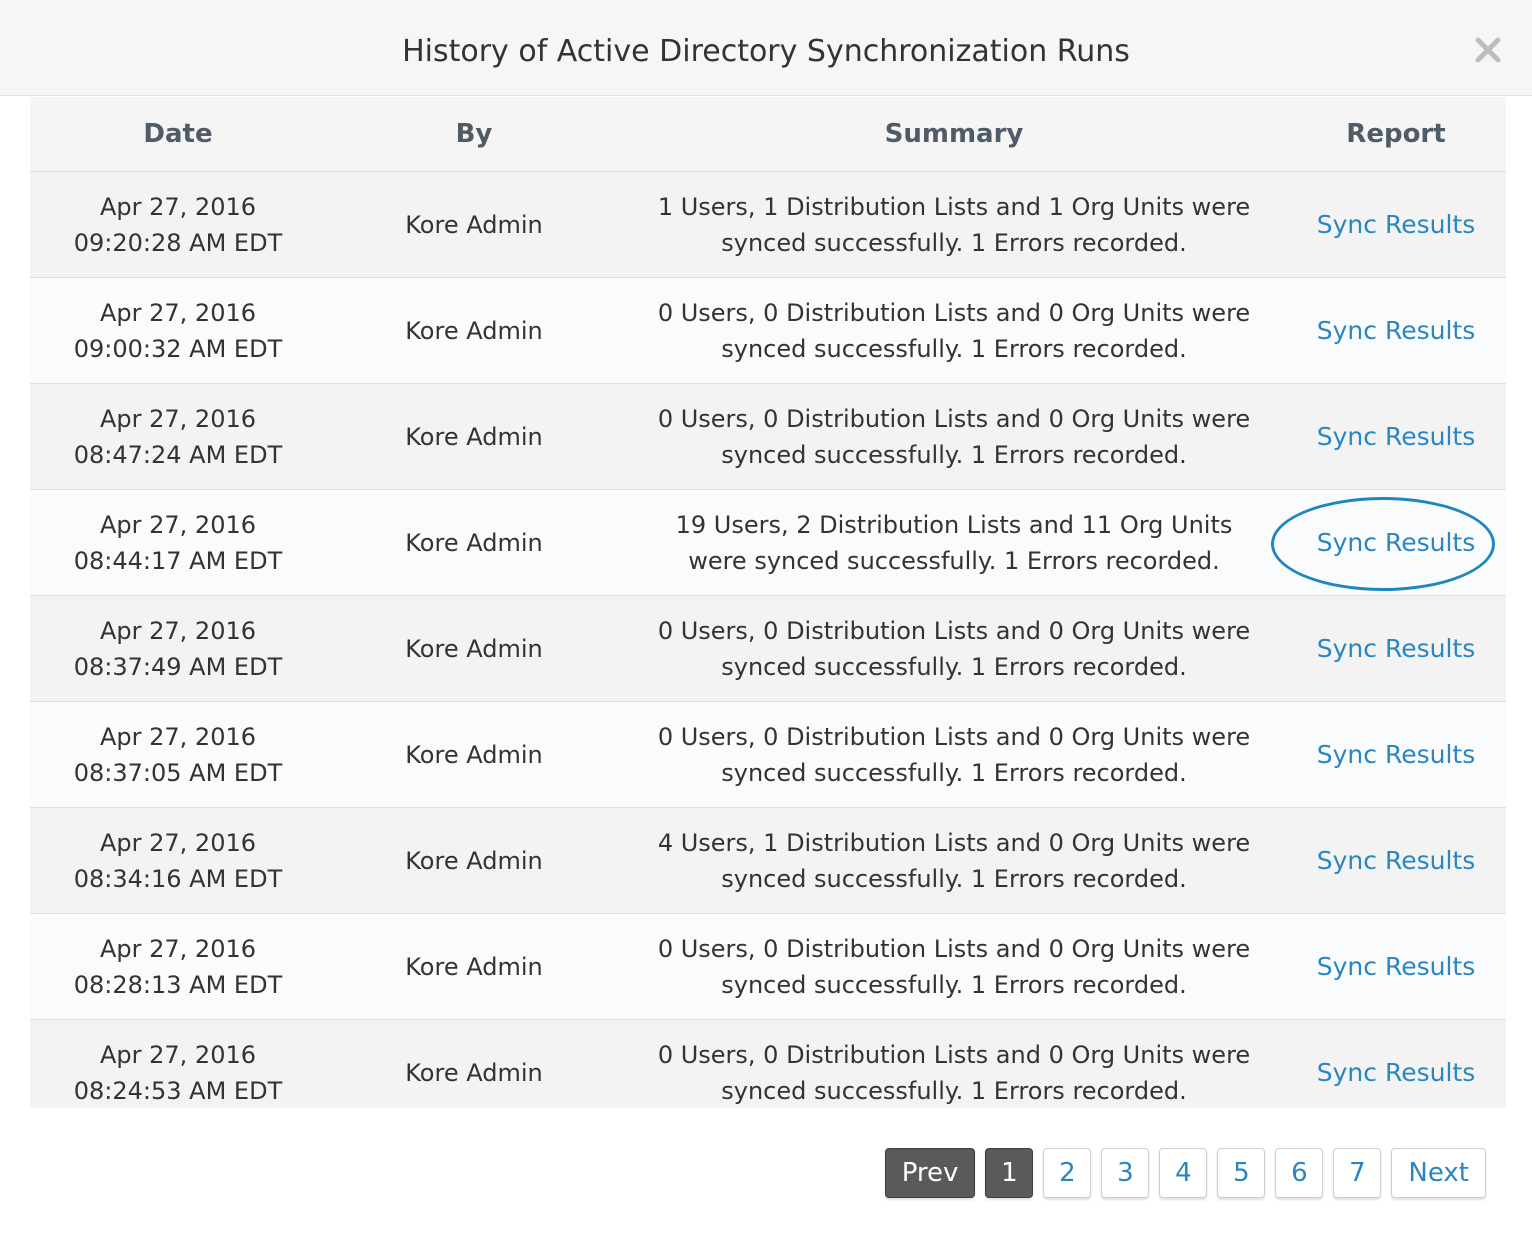 The width and height of the screenshot is (1532, 1254). I want to click on date-cell: Apr 27, 2016 09:20:28 AM EDT, so click(178, 225).